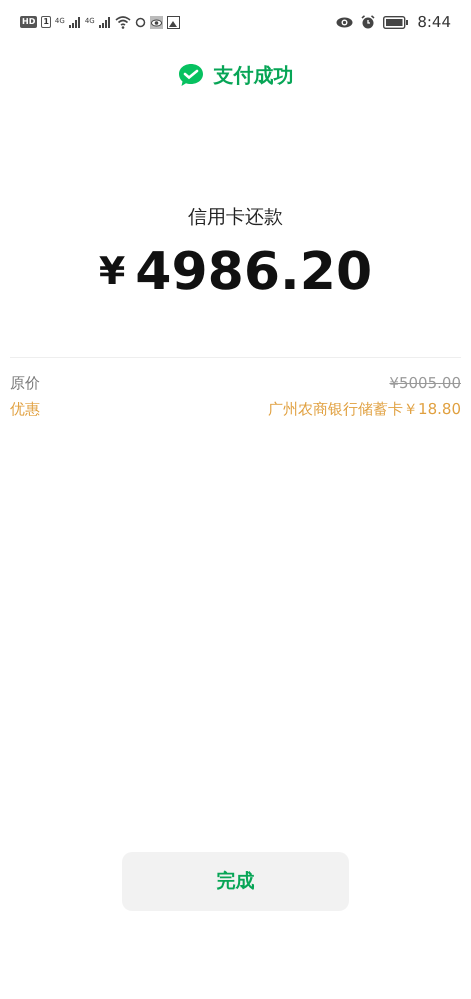  Describe the element at coordinates (254, 75) in the screenshot. I see `page-title: 支付成功` at that location.